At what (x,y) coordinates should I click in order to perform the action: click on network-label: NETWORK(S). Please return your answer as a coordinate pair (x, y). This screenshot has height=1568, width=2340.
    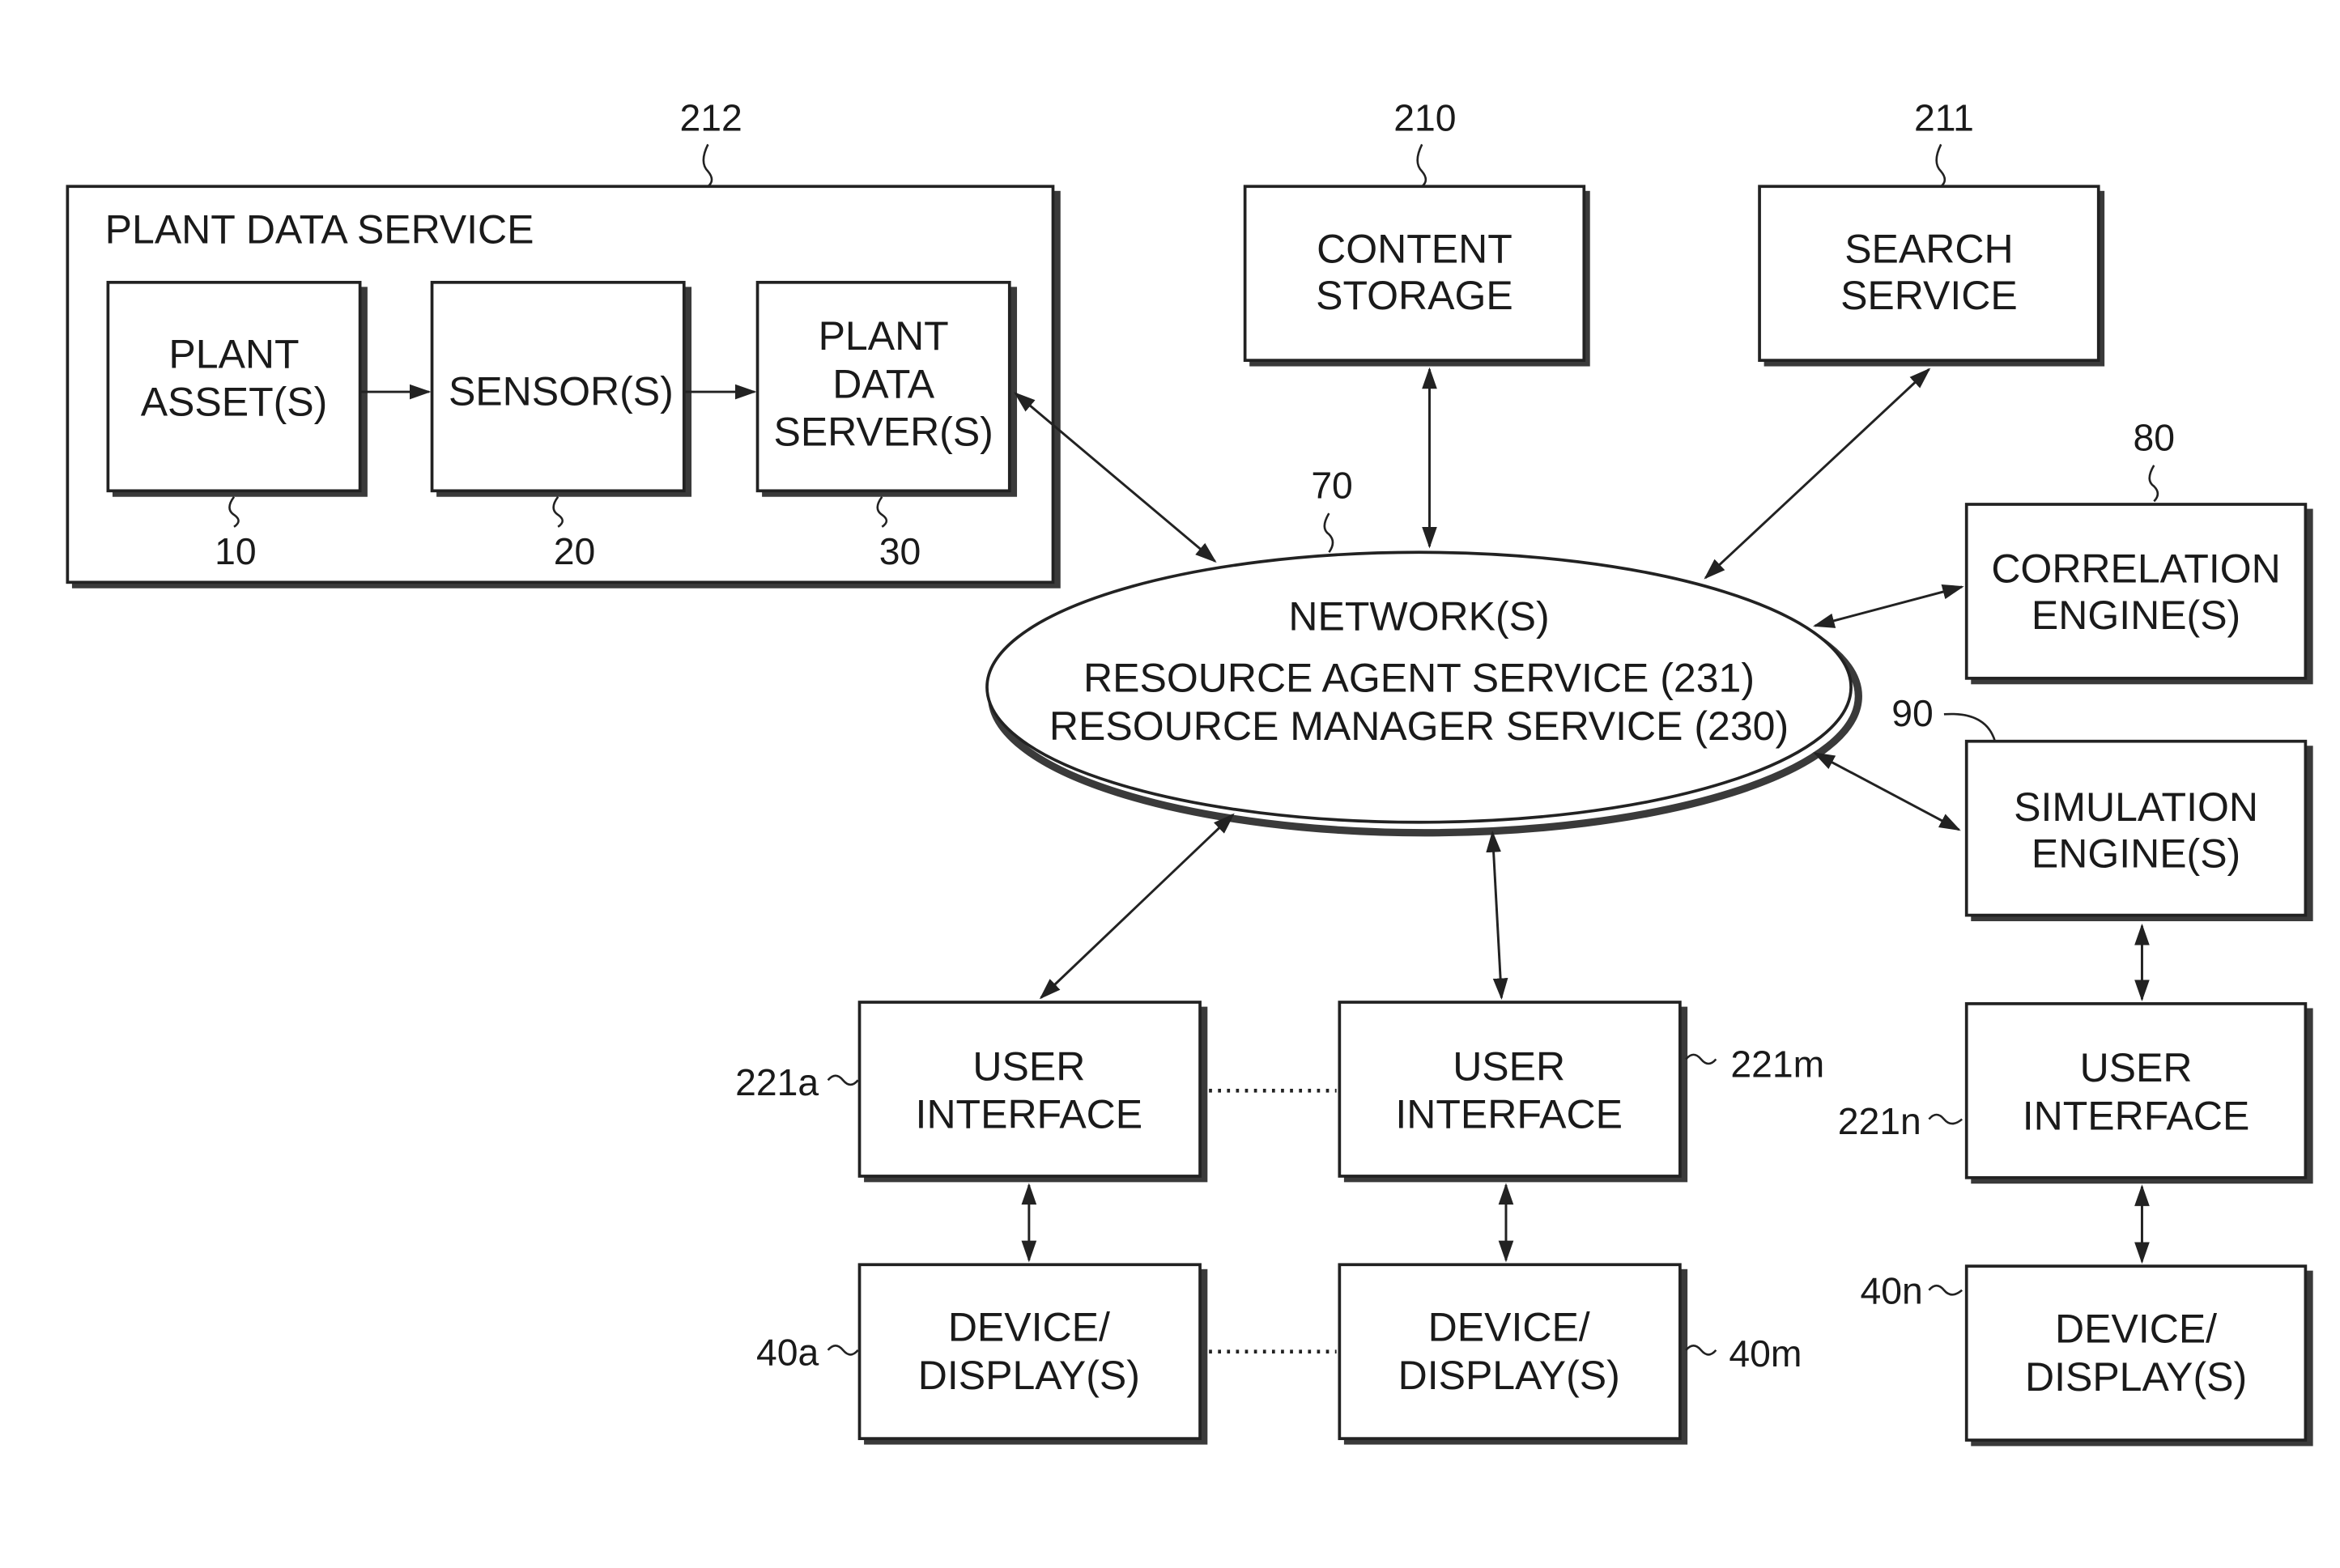
    Looking at the image, I should click on (1418, 617).